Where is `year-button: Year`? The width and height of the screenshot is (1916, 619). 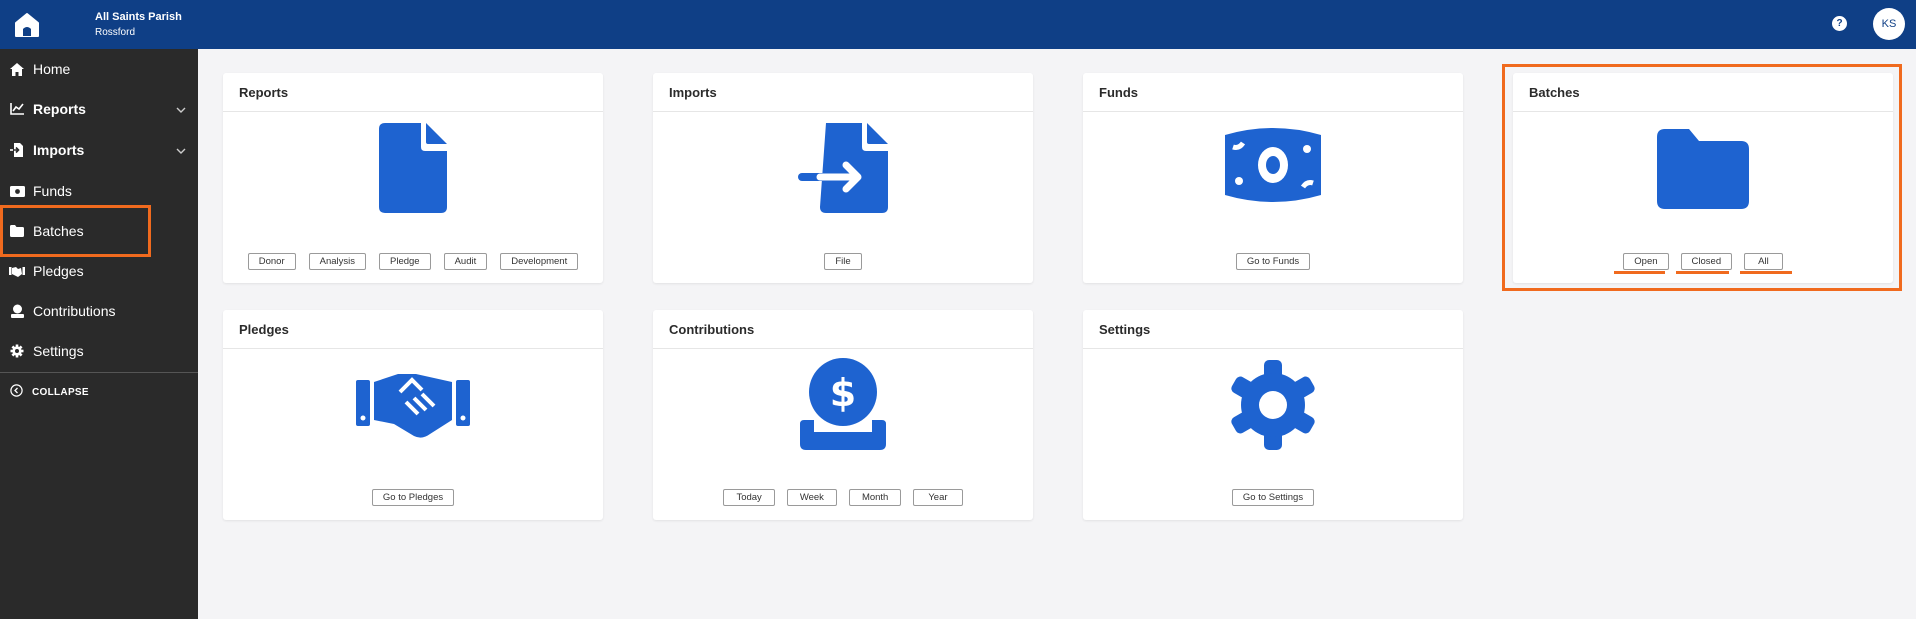
year-button: Year is located at coordinates (938, 497).